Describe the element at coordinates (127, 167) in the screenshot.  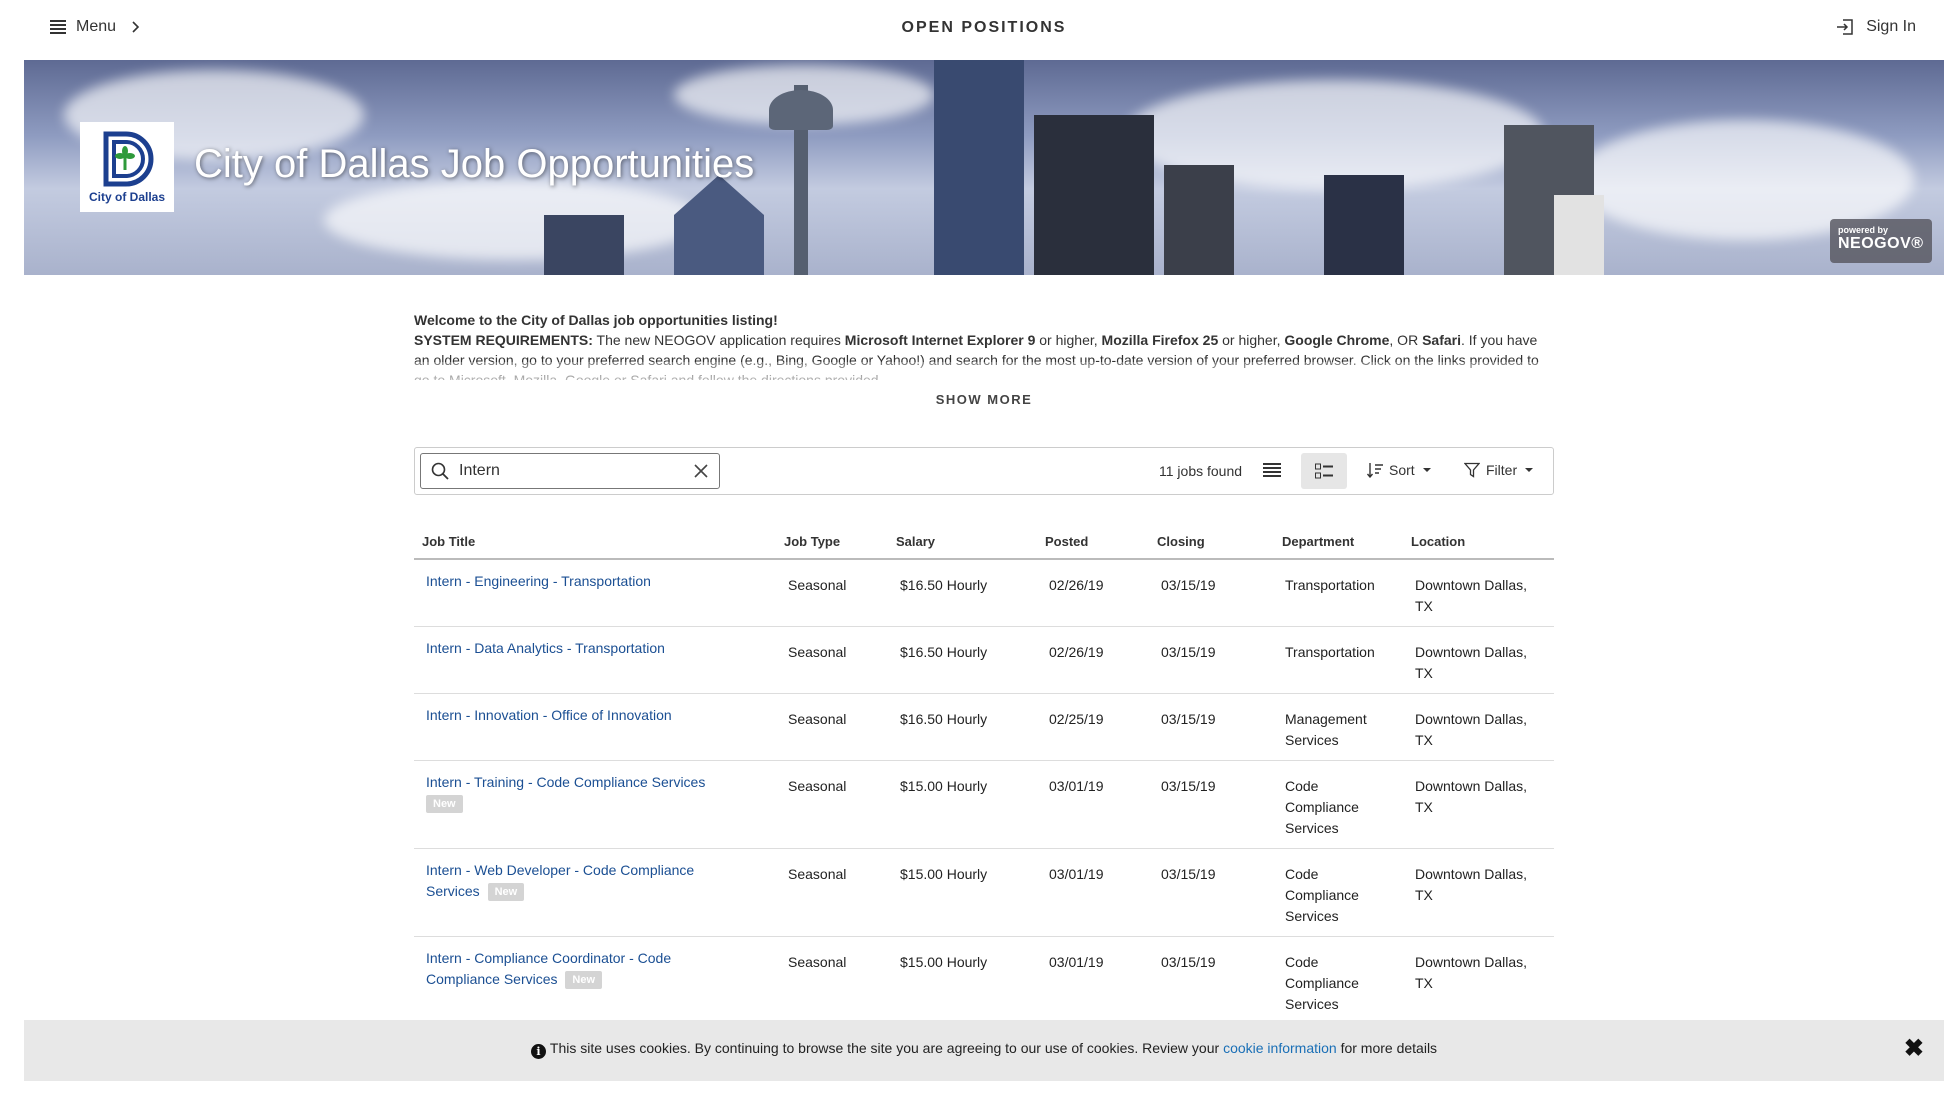
I see `city-logo: City of Dallas` at that location.